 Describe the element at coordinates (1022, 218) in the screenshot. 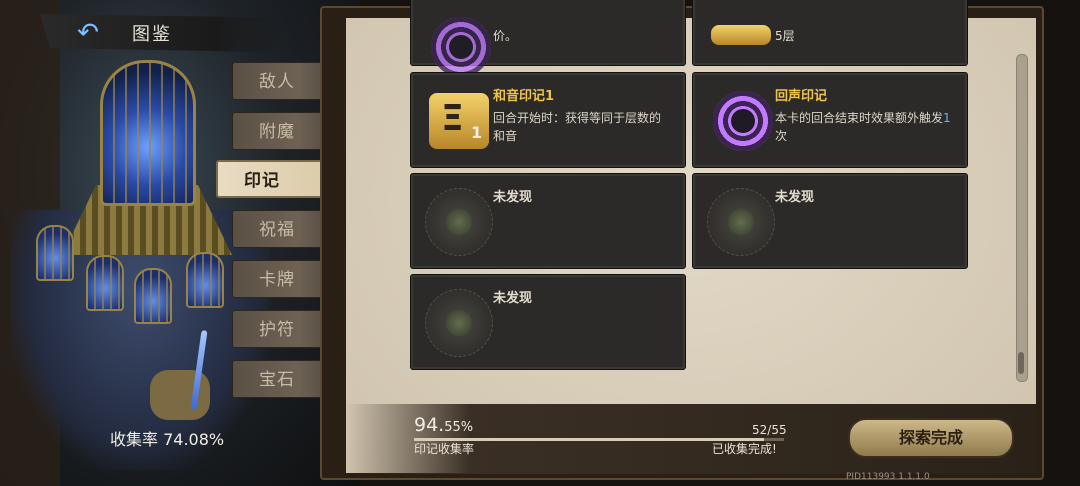

I see `scrollbar` at that location.